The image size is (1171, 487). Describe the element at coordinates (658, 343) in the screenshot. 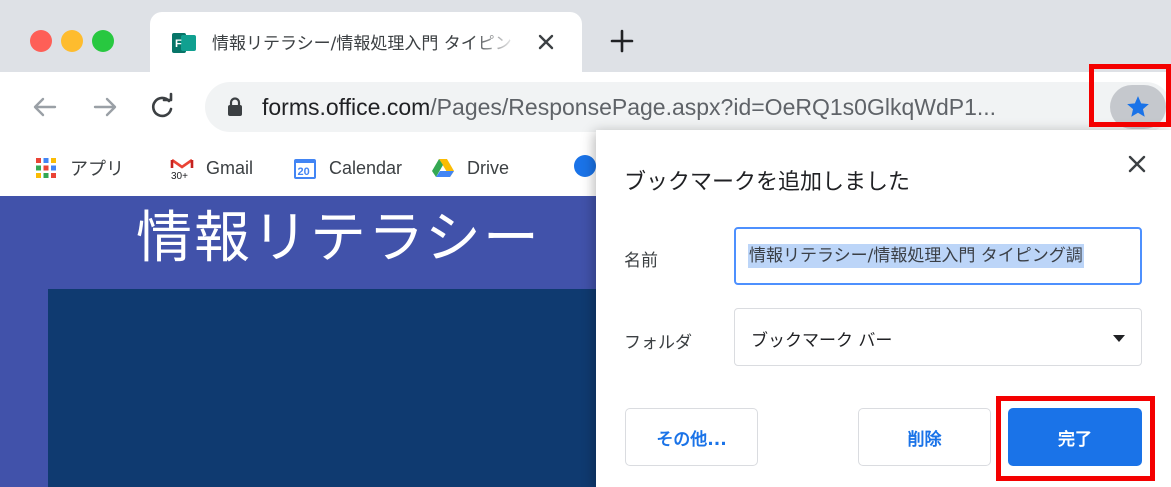

I see `folder-label: フォルダ` at that location.